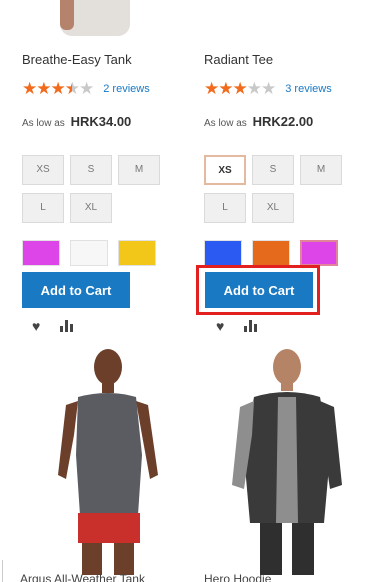 This screenshot has height=582, width=369. Describe the element at coordinates (237, 577) in the screenshot. I see `next-product-name: Hero Hoodie` at that location.